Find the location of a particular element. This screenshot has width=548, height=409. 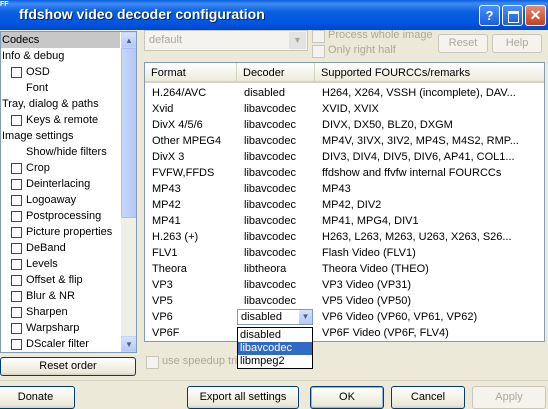

codec-row: VP6FlibavcodecVP6F Video (VP6F, FLV4) is located at coordinates (344, 333).